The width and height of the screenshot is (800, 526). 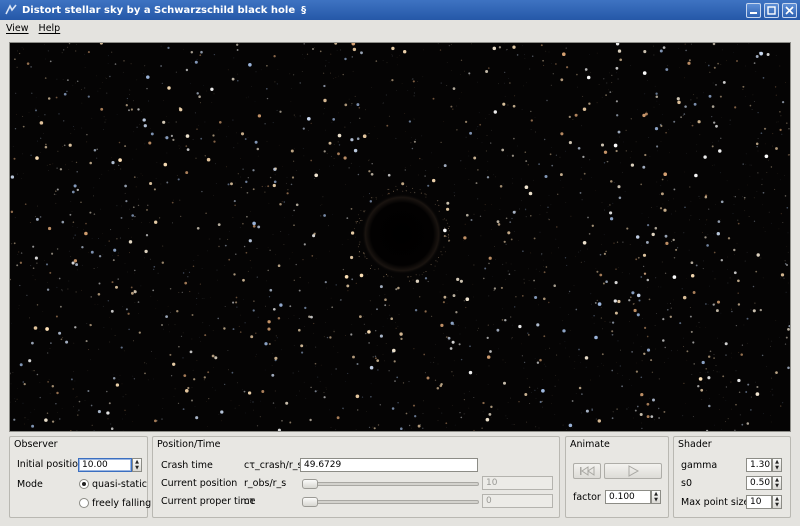 What do you see at coordinates (17, 28) in the screenshot?
I see `menu-view: View` at bounding box center [17, 28].